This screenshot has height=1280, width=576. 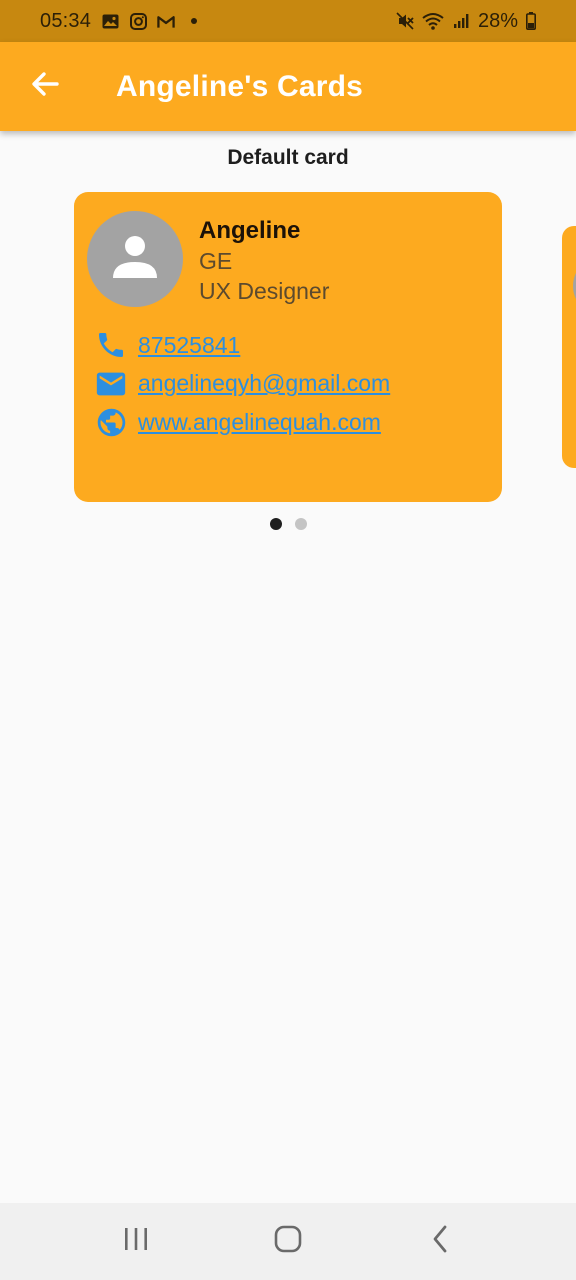 I want to click on email-link: angelineqyh@gmail.com, so click(x=264, y=383).